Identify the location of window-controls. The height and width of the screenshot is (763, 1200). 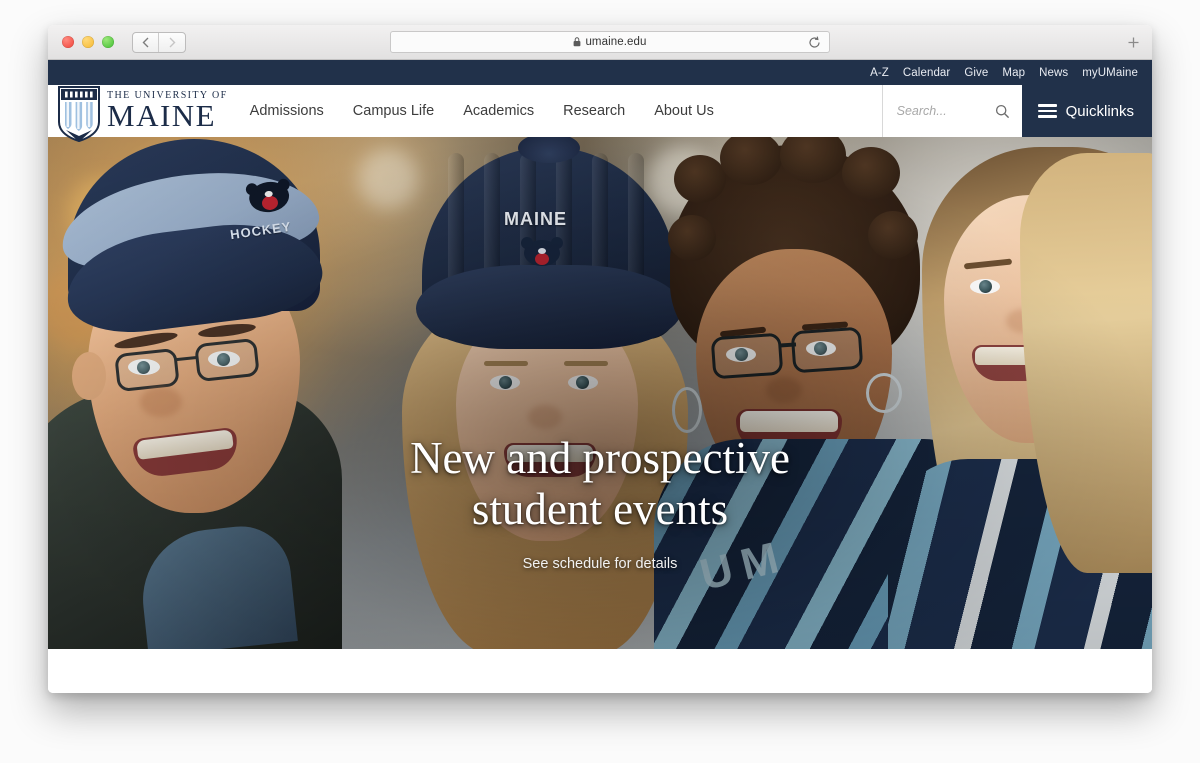
(88, 42).